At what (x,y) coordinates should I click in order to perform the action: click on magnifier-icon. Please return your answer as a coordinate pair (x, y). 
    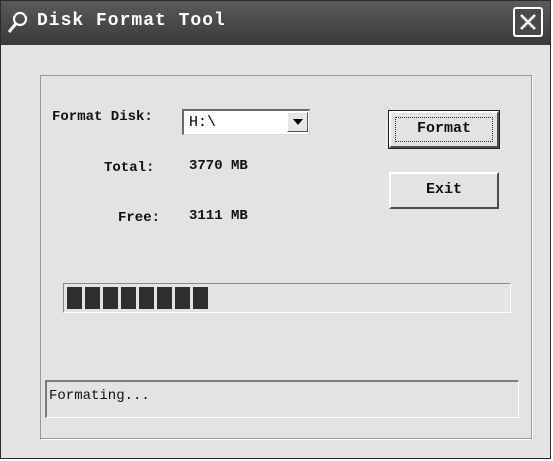
    Looking at the image, I should click on (18, 23).